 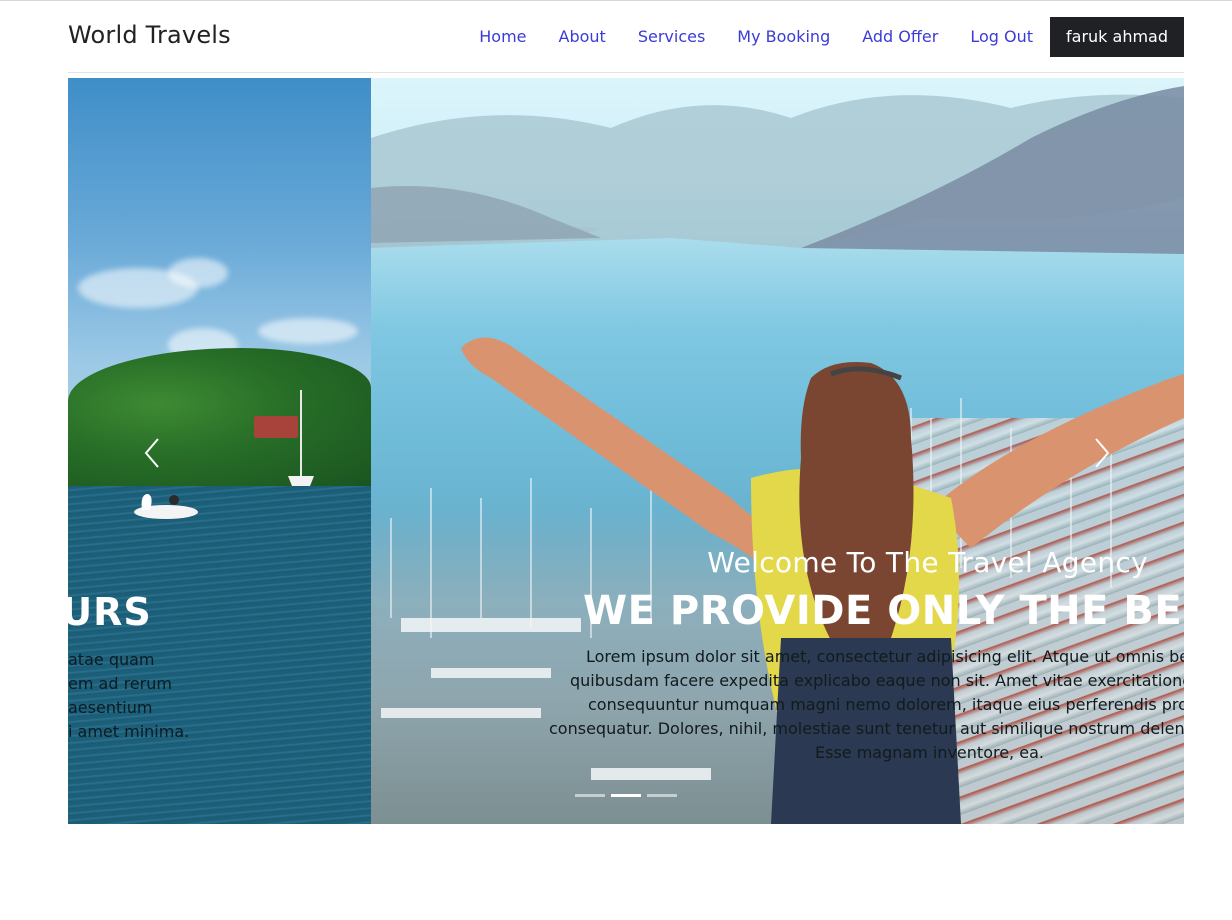 I want to click on previous-slide-text-line: em ad rerum, so click(x=120, y=683).